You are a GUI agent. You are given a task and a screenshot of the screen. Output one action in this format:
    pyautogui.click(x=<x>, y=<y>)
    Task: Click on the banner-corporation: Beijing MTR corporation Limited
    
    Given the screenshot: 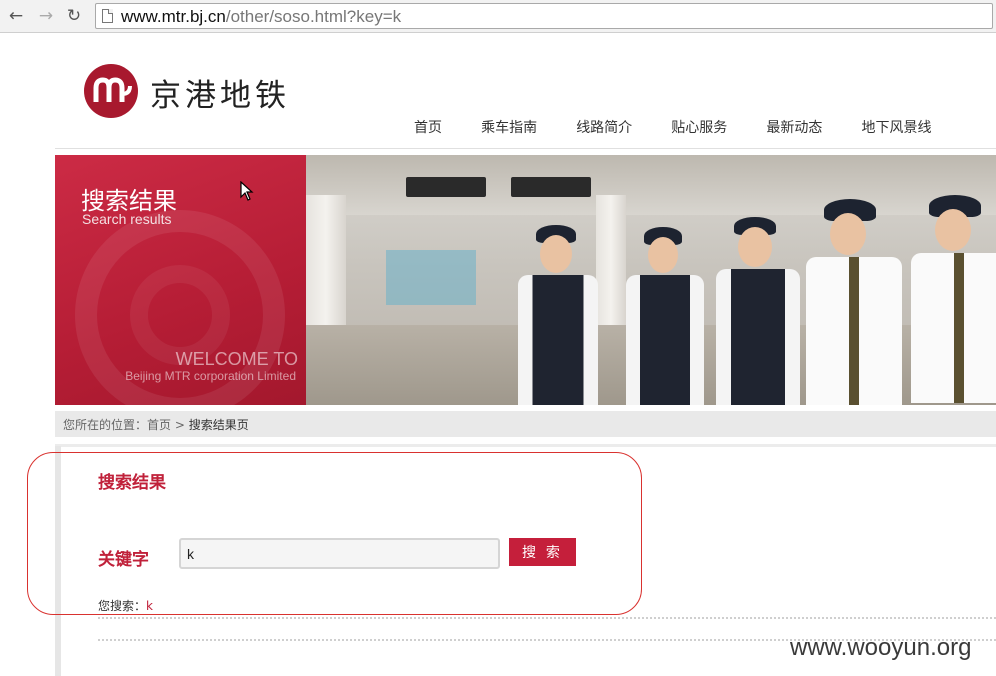 What is the action you would take?
    pyautogui.click(x=210, y=376)
    